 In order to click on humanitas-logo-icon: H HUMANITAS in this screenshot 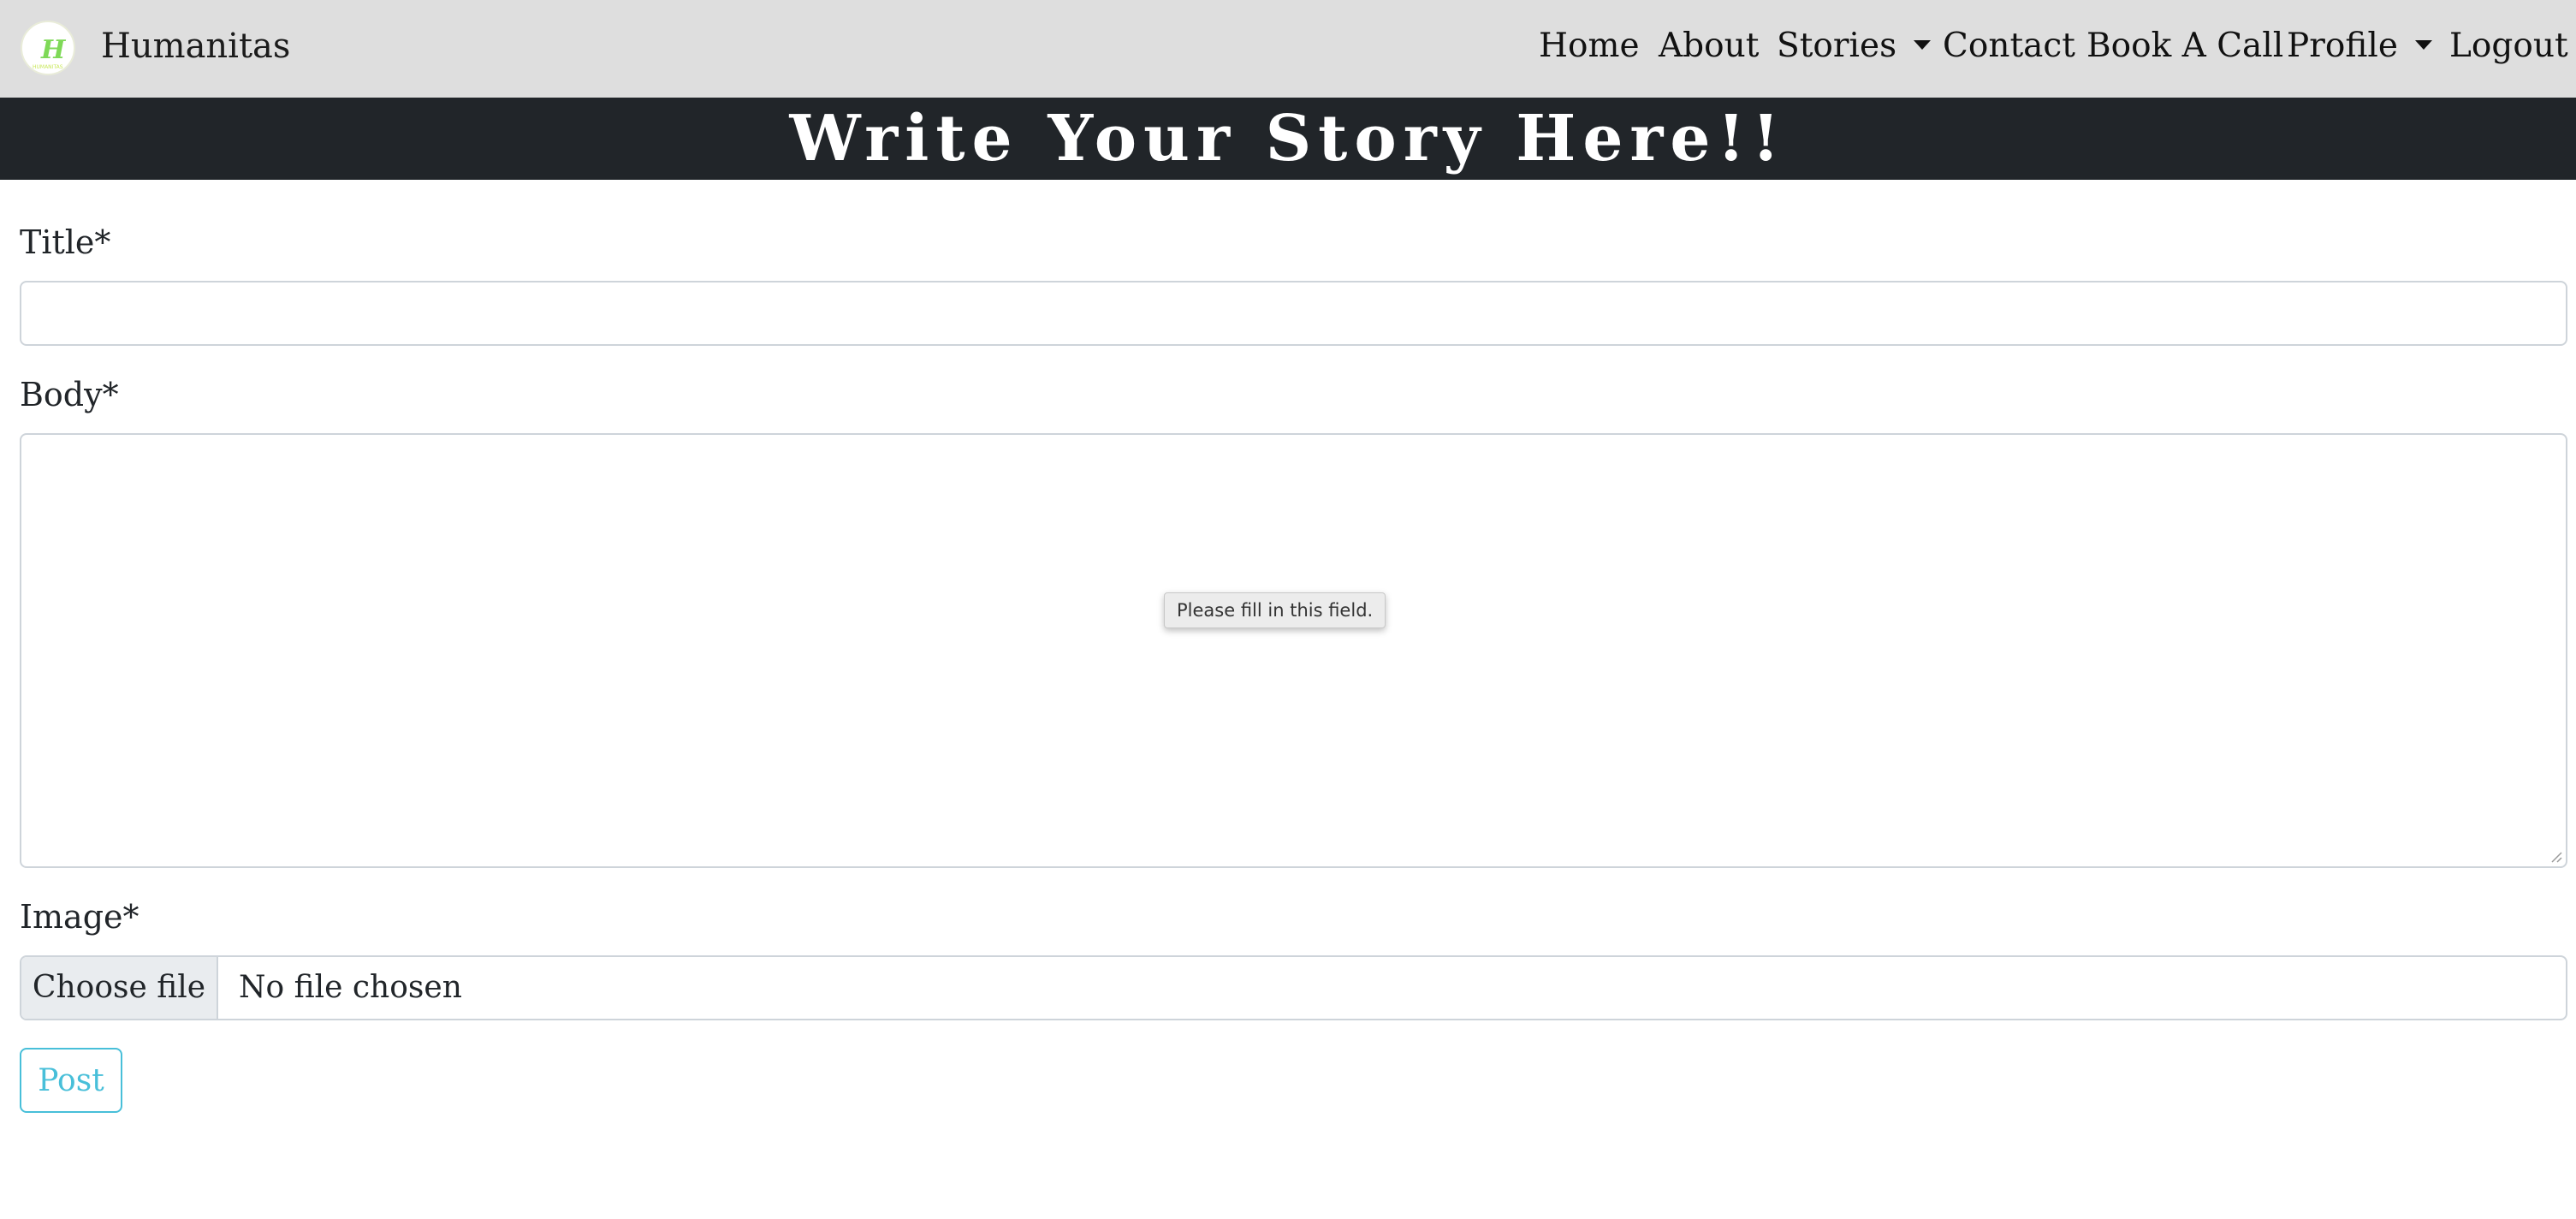, I will do `click(48, 48)`.